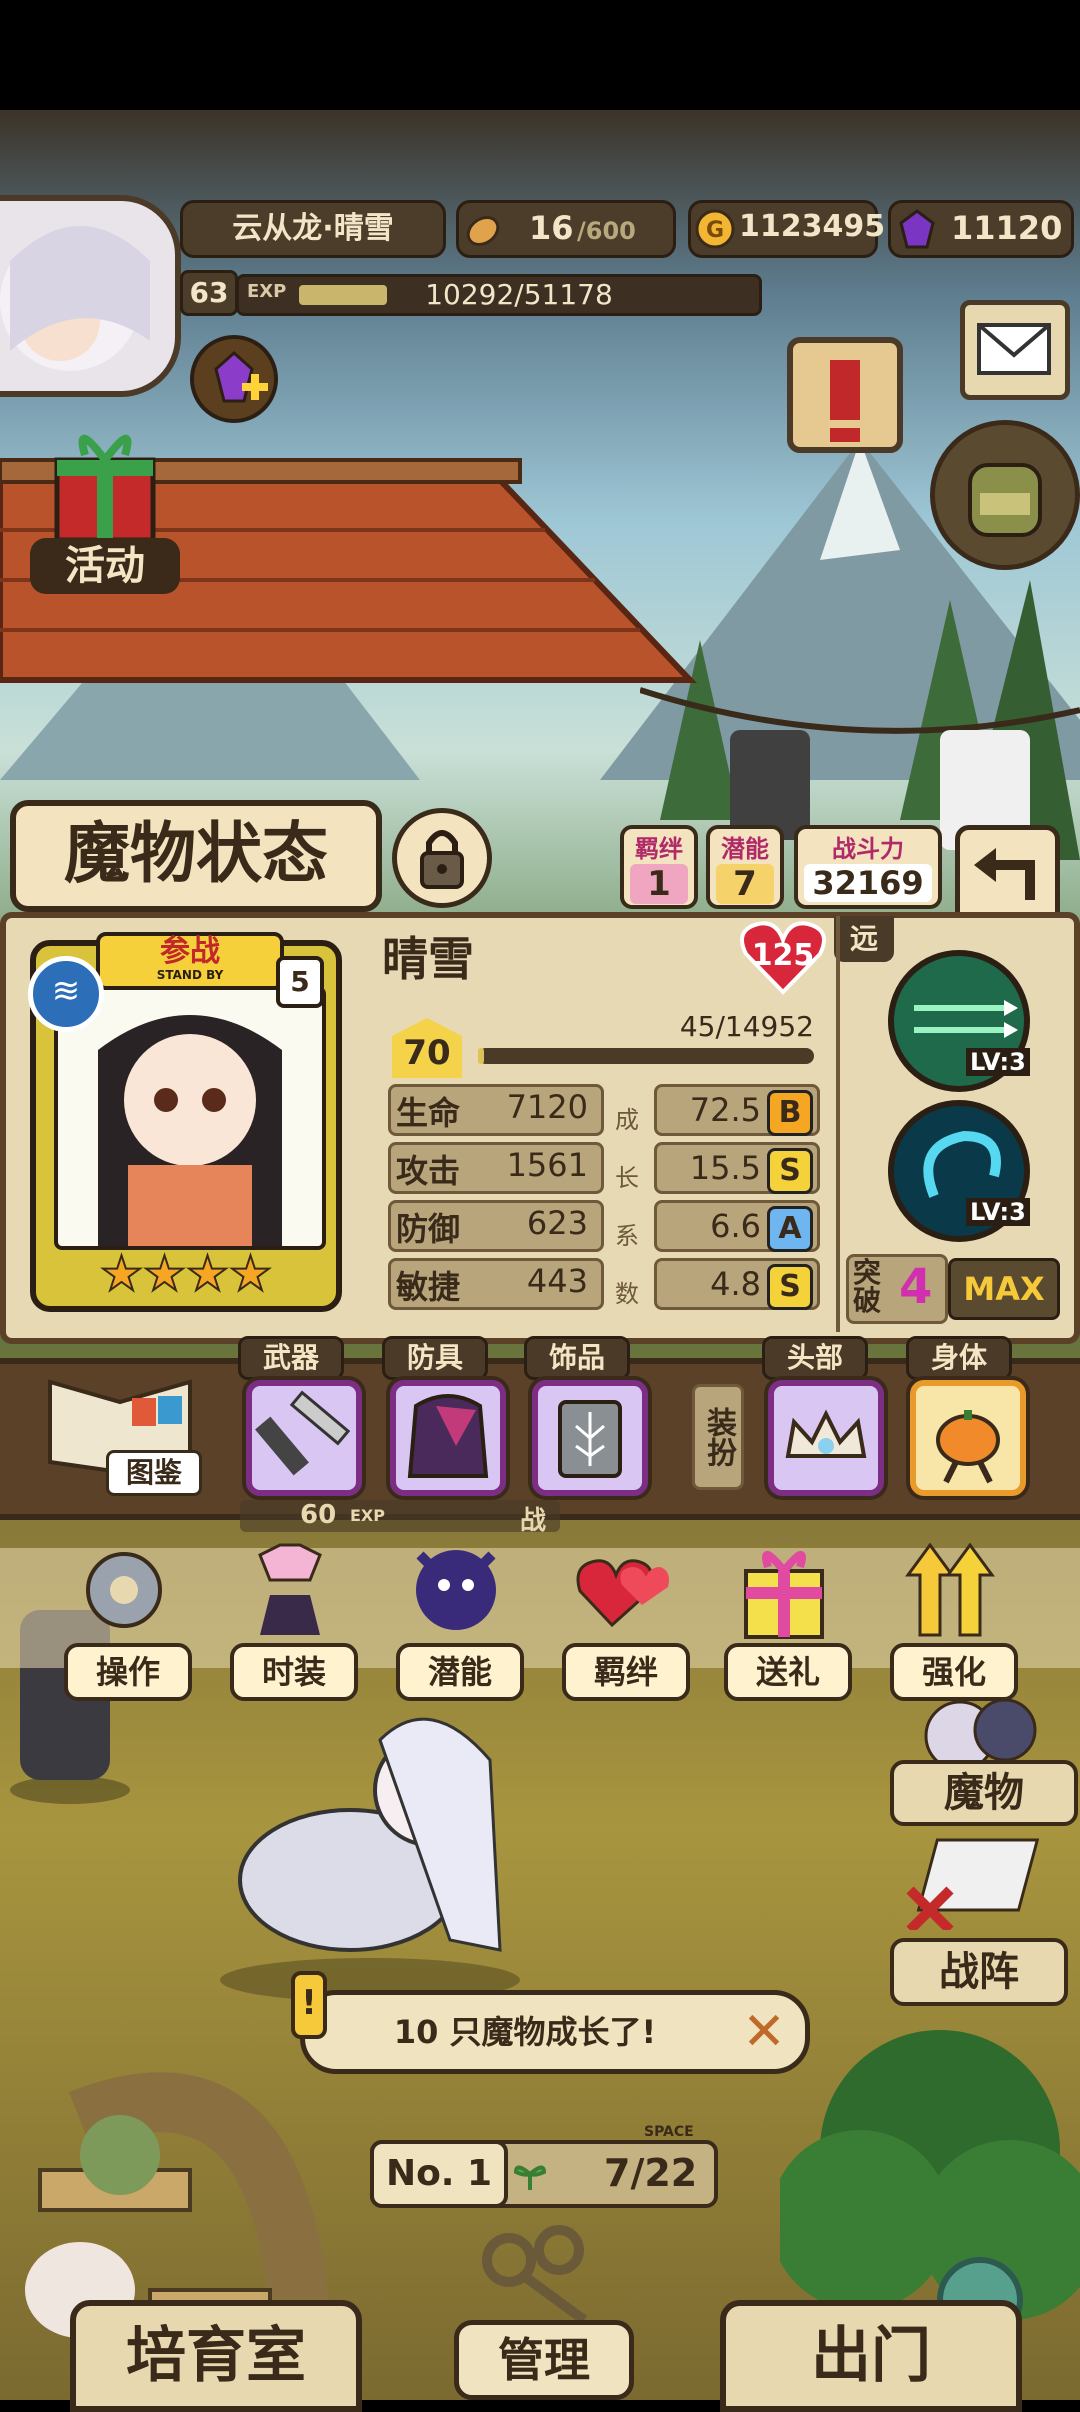 The height and width of the screenshot is (2412, 1080). I want to click on standby-sub: STAND BY, so click(190, 975).